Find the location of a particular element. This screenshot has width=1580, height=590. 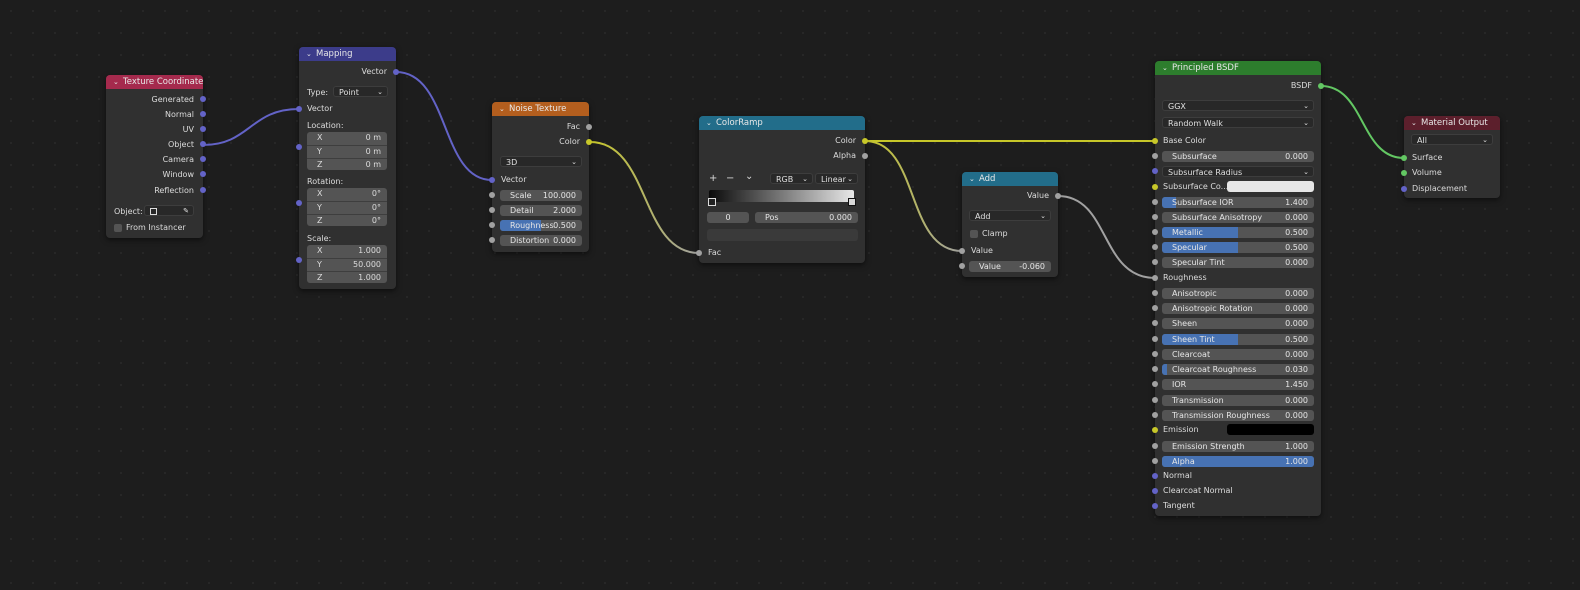

output-socket-window is located at coordinates (203, 174).